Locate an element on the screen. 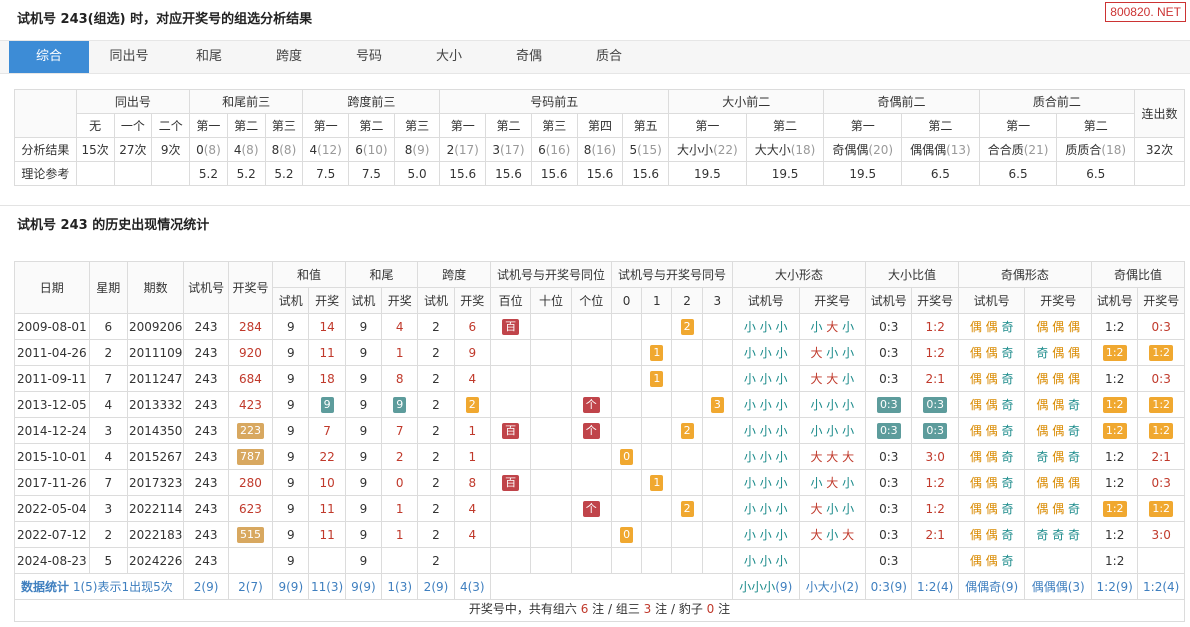 The height and width of the screenshot is (627, 1190). date-cell: 2015-10-01 is located at coordinates (52, 456).